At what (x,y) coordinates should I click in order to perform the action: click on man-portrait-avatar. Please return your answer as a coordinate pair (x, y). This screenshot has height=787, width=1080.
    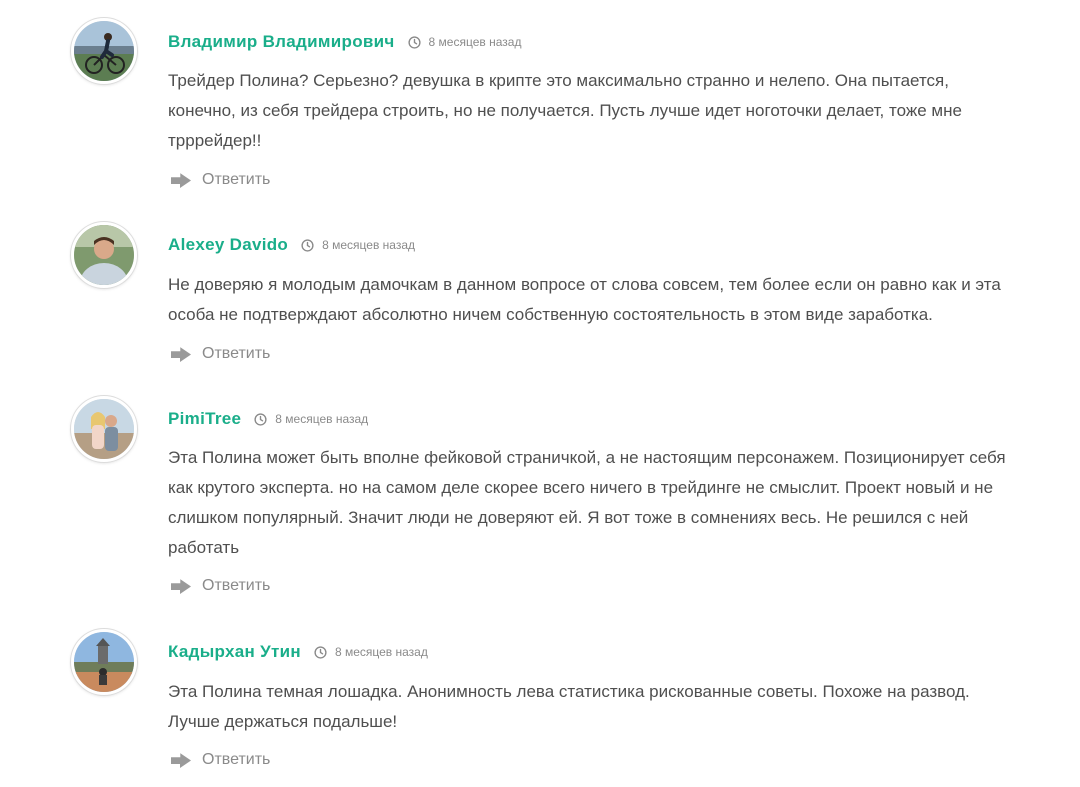
    Looking at the image, I should click on (104, 255).